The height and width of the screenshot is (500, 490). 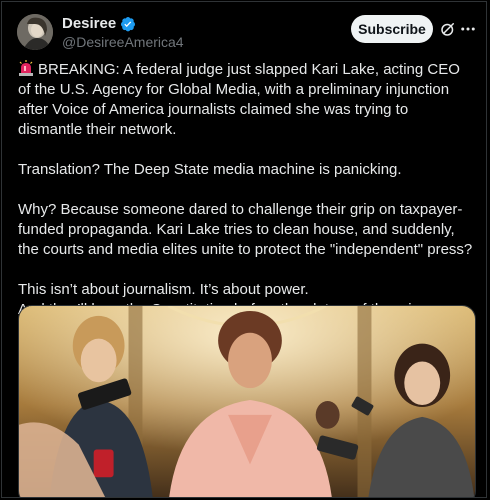 What do you see at coordinates (128, 24) in the screenshot?
I see `verified-badge-icon` at bounding box center [128, 24].